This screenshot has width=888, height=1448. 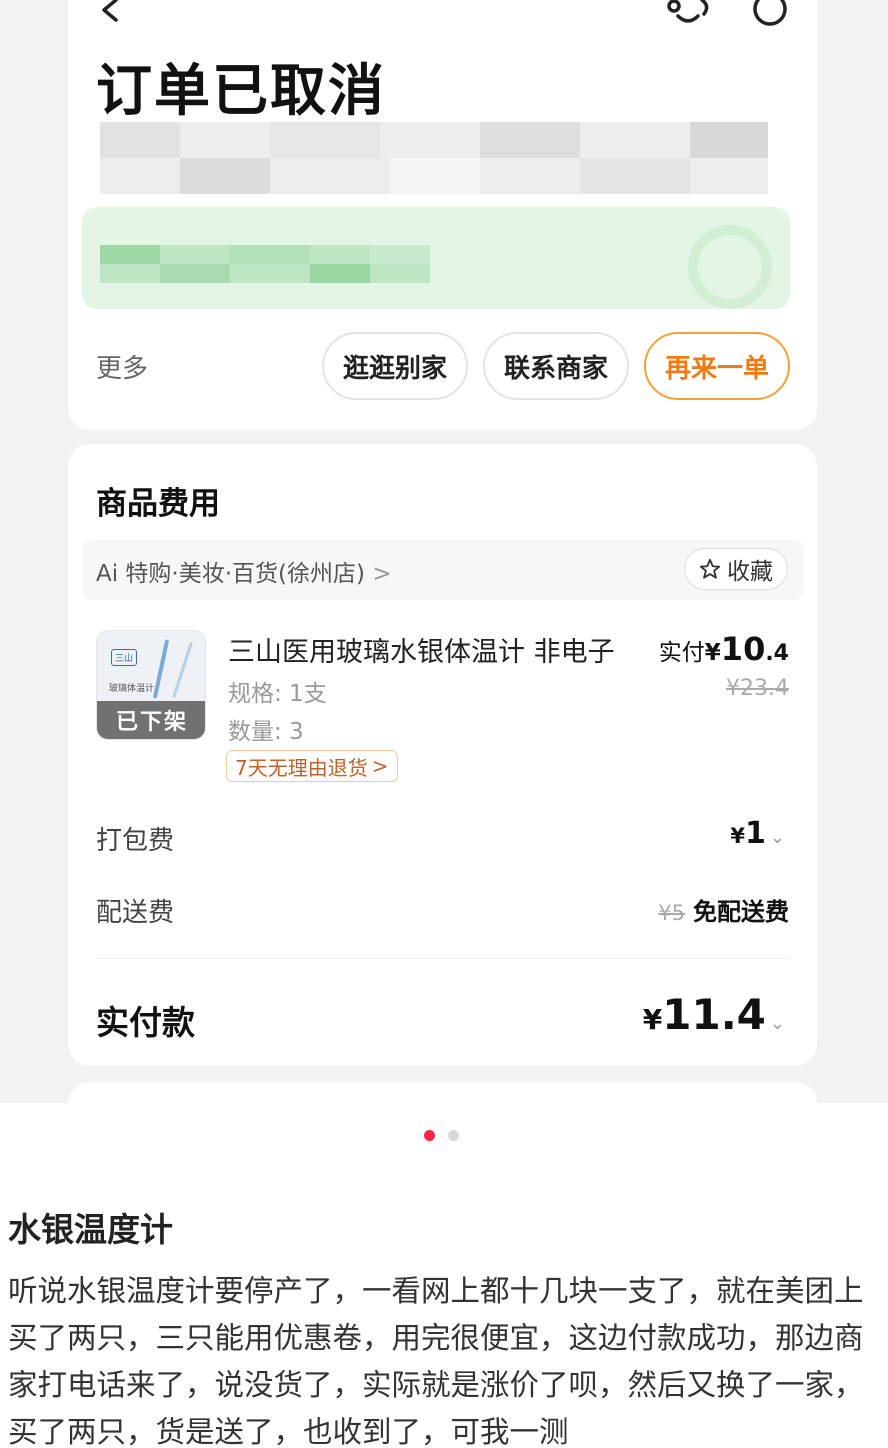 I want to click on carousel-dot-active, so click(x=429, y=1135).